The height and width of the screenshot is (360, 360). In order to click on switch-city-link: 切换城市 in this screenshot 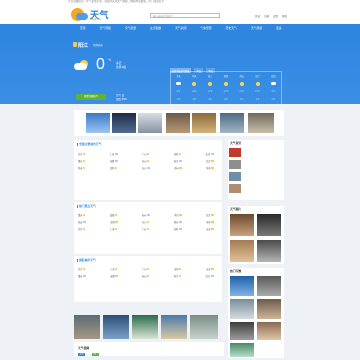, I will do `click(98, 45)`.